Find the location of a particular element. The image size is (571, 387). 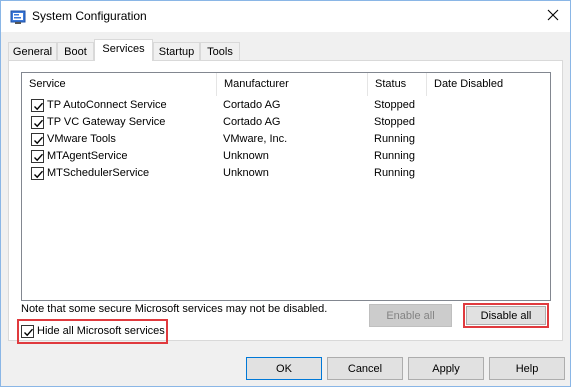

tab-label: Services is located at coordinates (123, 49).